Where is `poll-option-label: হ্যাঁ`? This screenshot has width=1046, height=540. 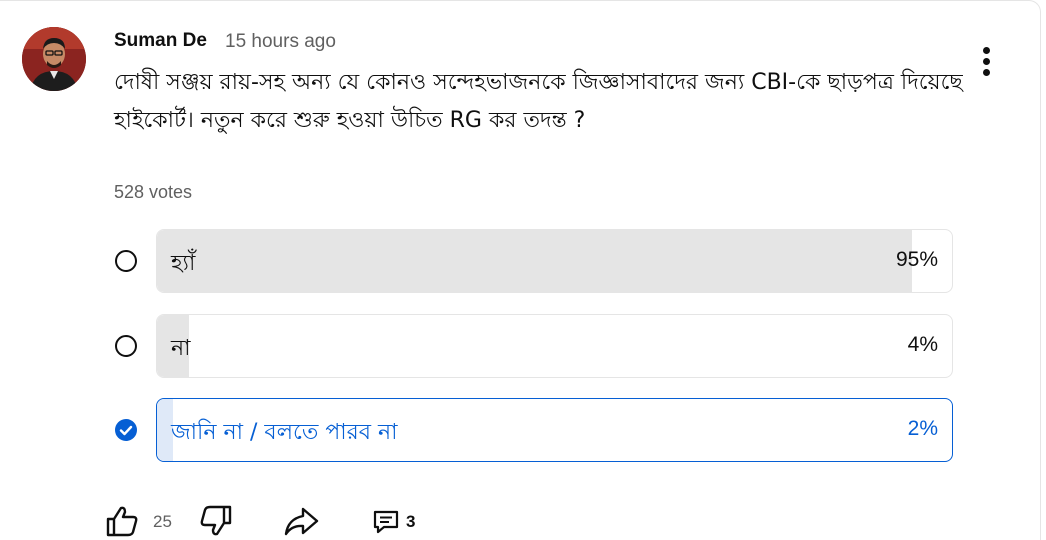
poll-option-label: হ্যাঁ is located at coordinates (183, 263).